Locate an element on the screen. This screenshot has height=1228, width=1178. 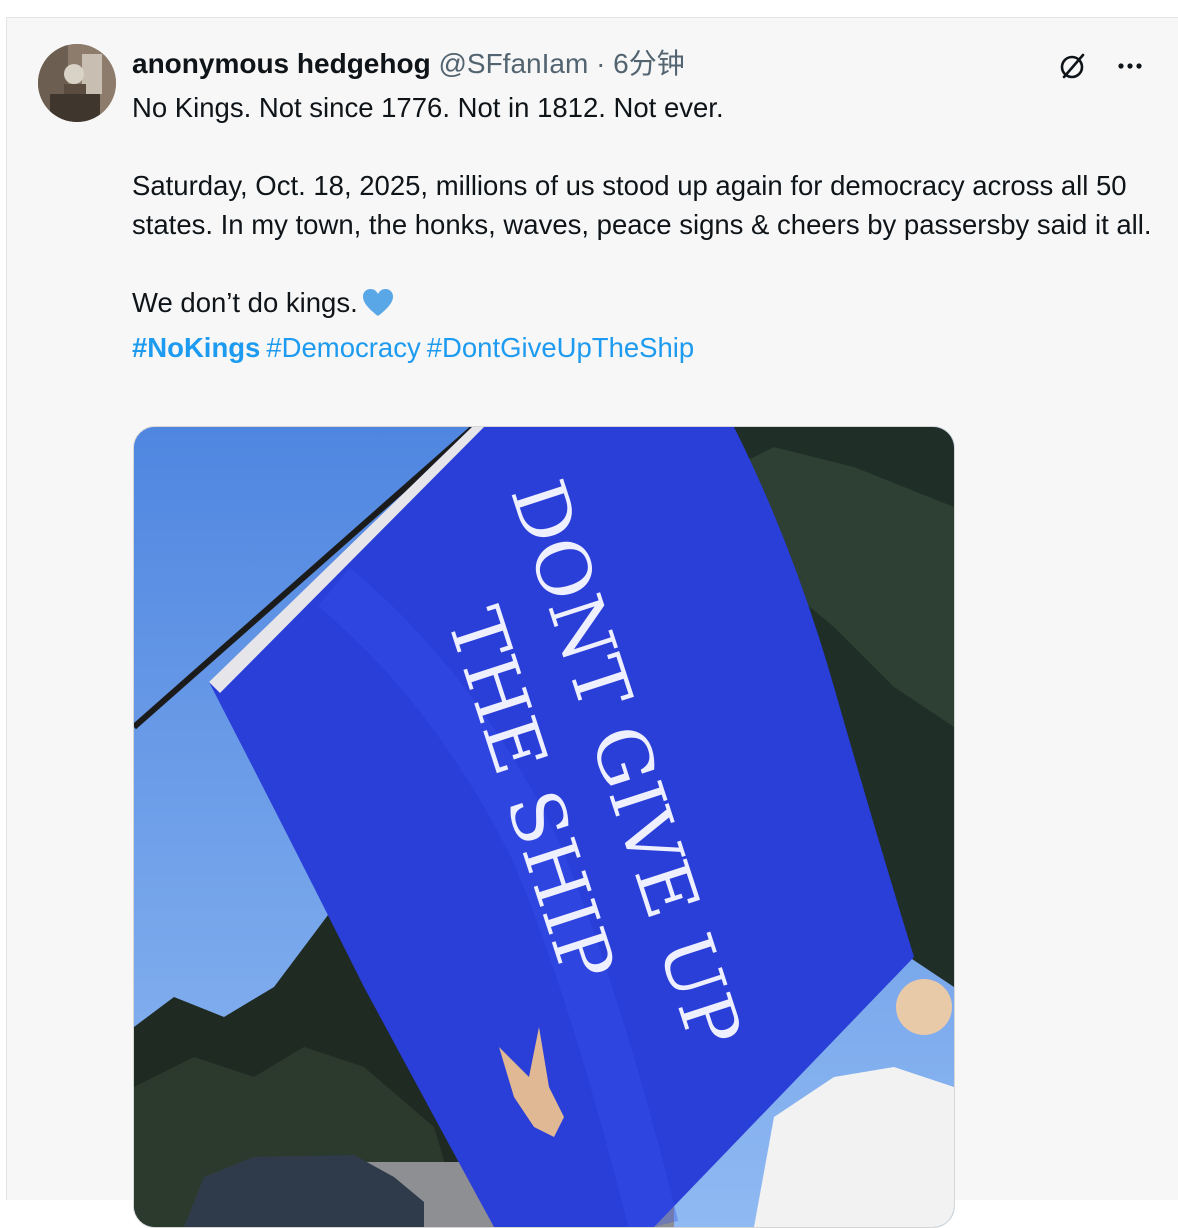
grok-slash-circle-icon is located at coordinates (1072, 66).